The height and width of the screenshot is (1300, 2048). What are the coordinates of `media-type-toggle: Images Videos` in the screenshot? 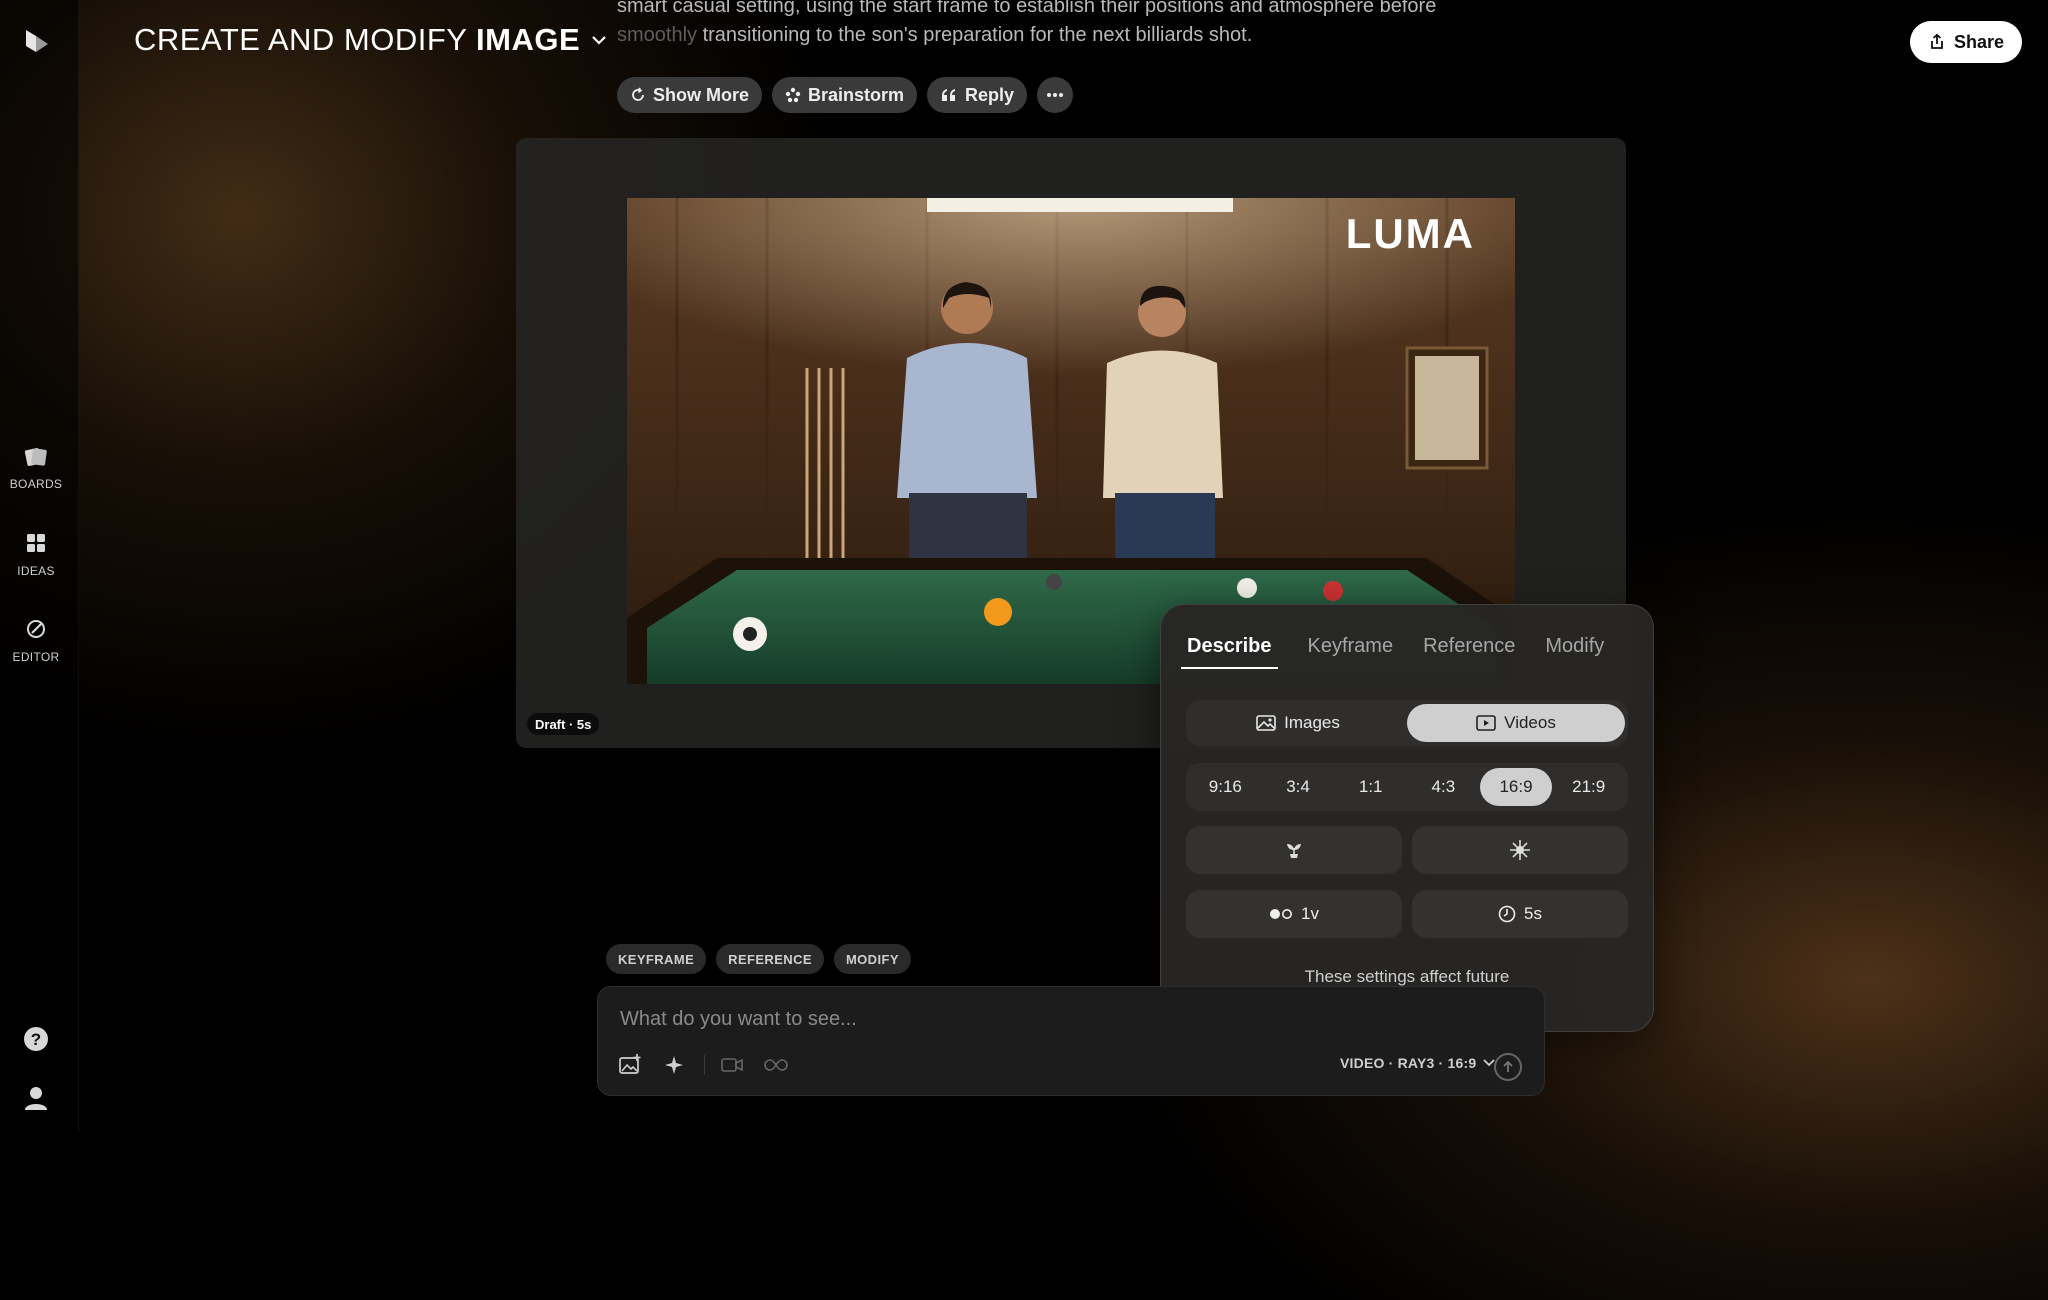 It's located at (1407, 723).